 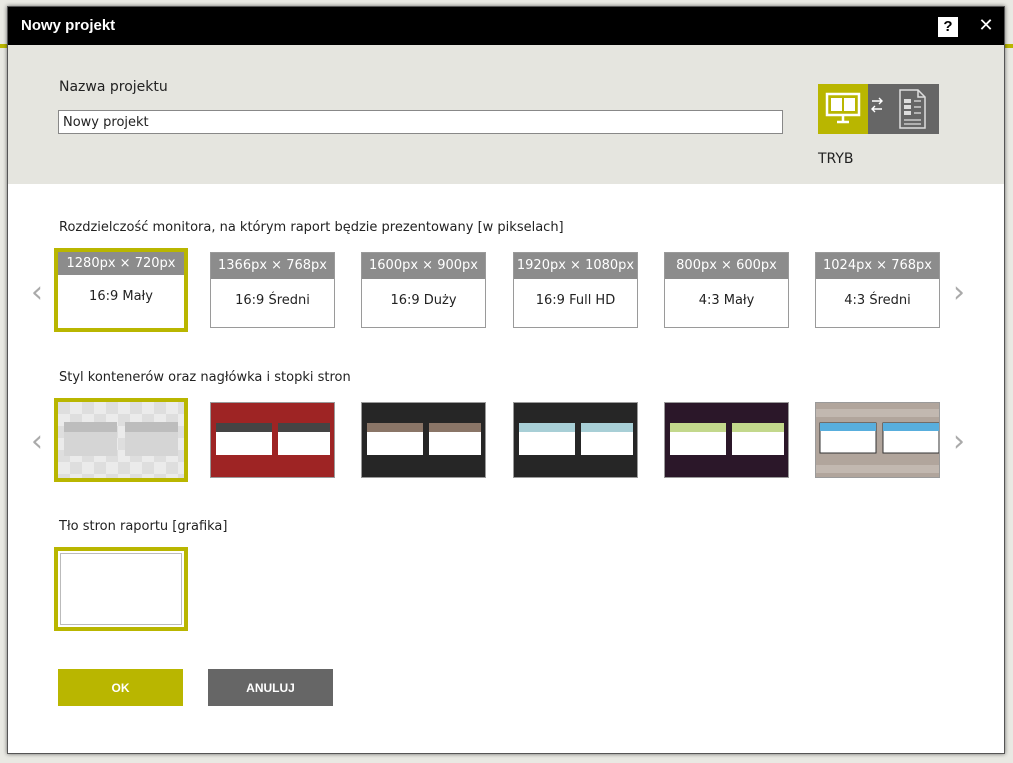 What do you see at coordinates (120, 687) in the screenshot?
I see `ok-button: OK` at bounding box center [120, 687].